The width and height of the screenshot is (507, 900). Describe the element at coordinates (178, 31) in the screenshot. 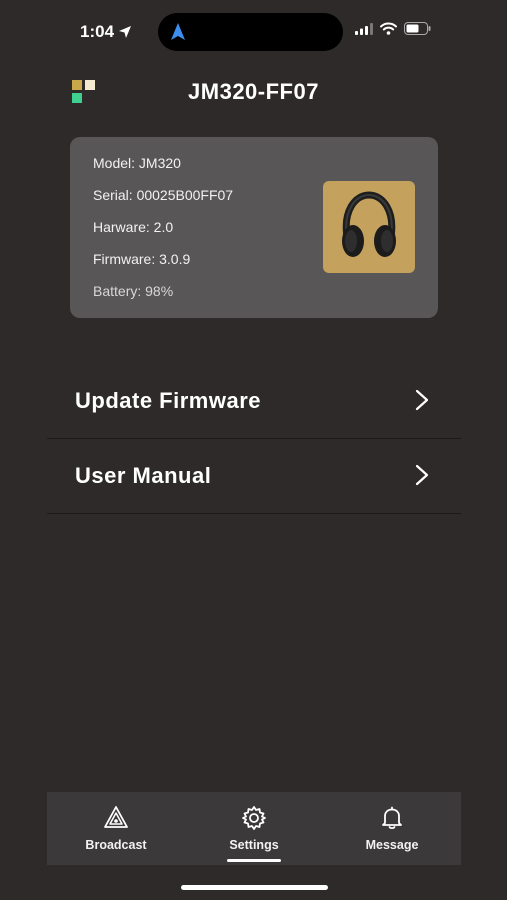

I see `navigation-arrow-icon` at that location.